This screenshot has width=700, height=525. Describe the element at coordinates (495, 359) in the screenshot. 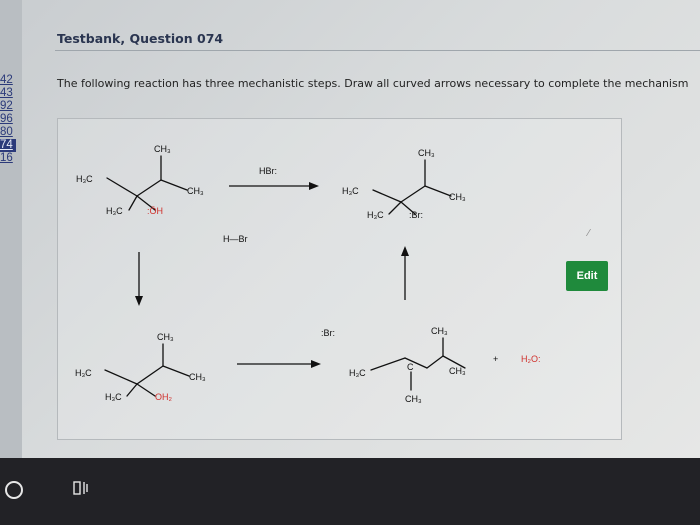

I see `plus-sign: +` at that location.